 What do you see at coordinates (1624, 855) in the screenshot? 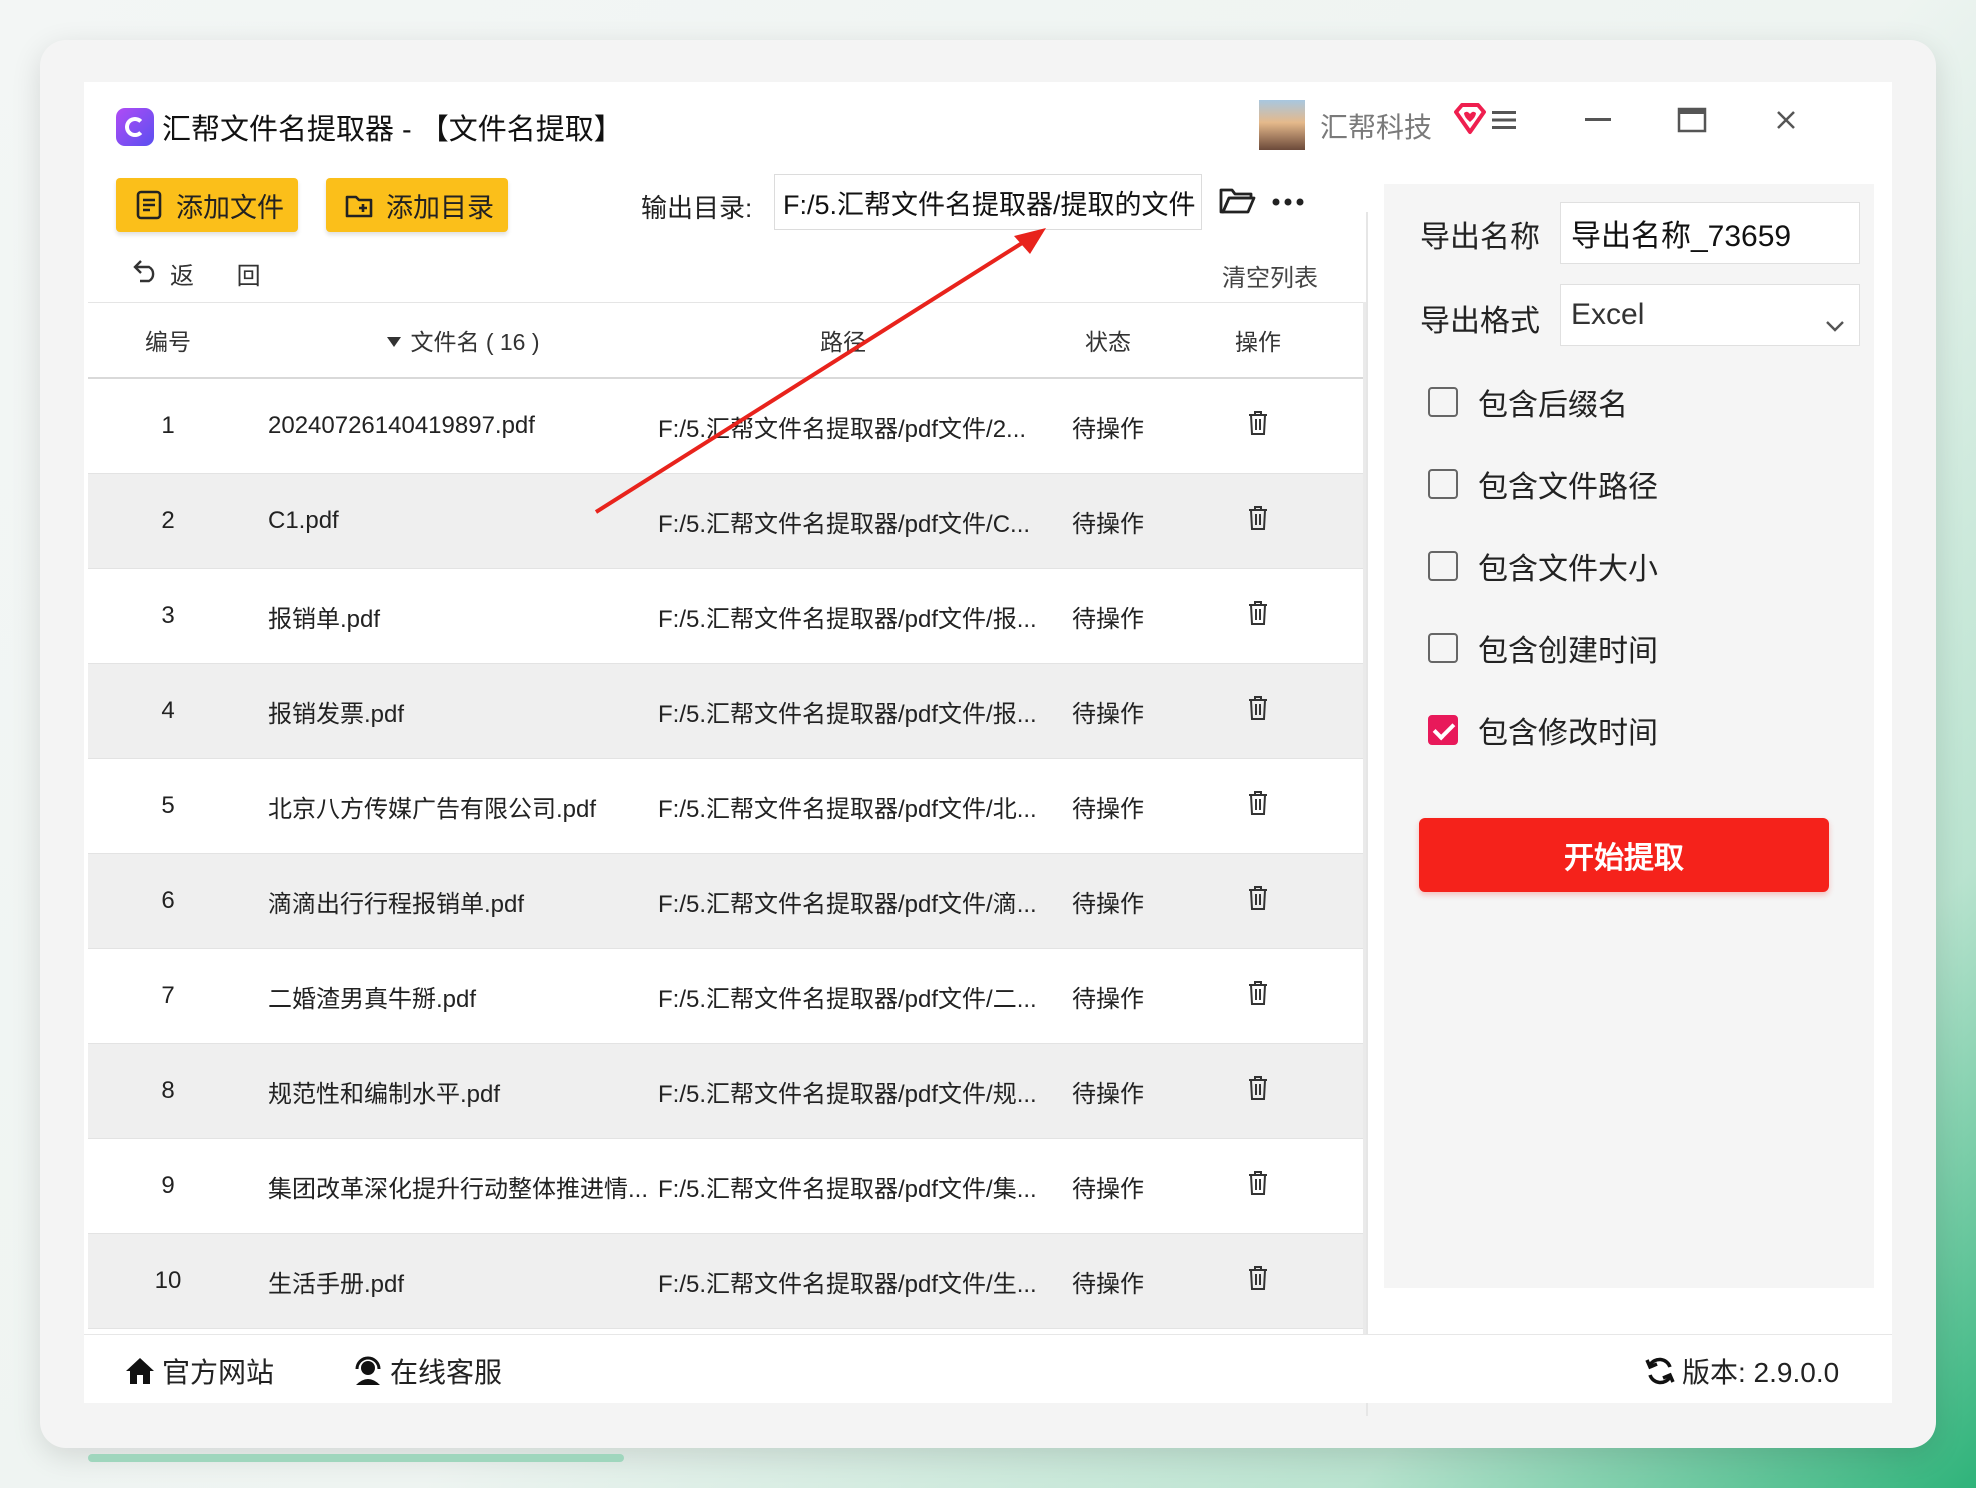
I see `start-extract-button: 开始提取` at bounding box center [1624, 855].